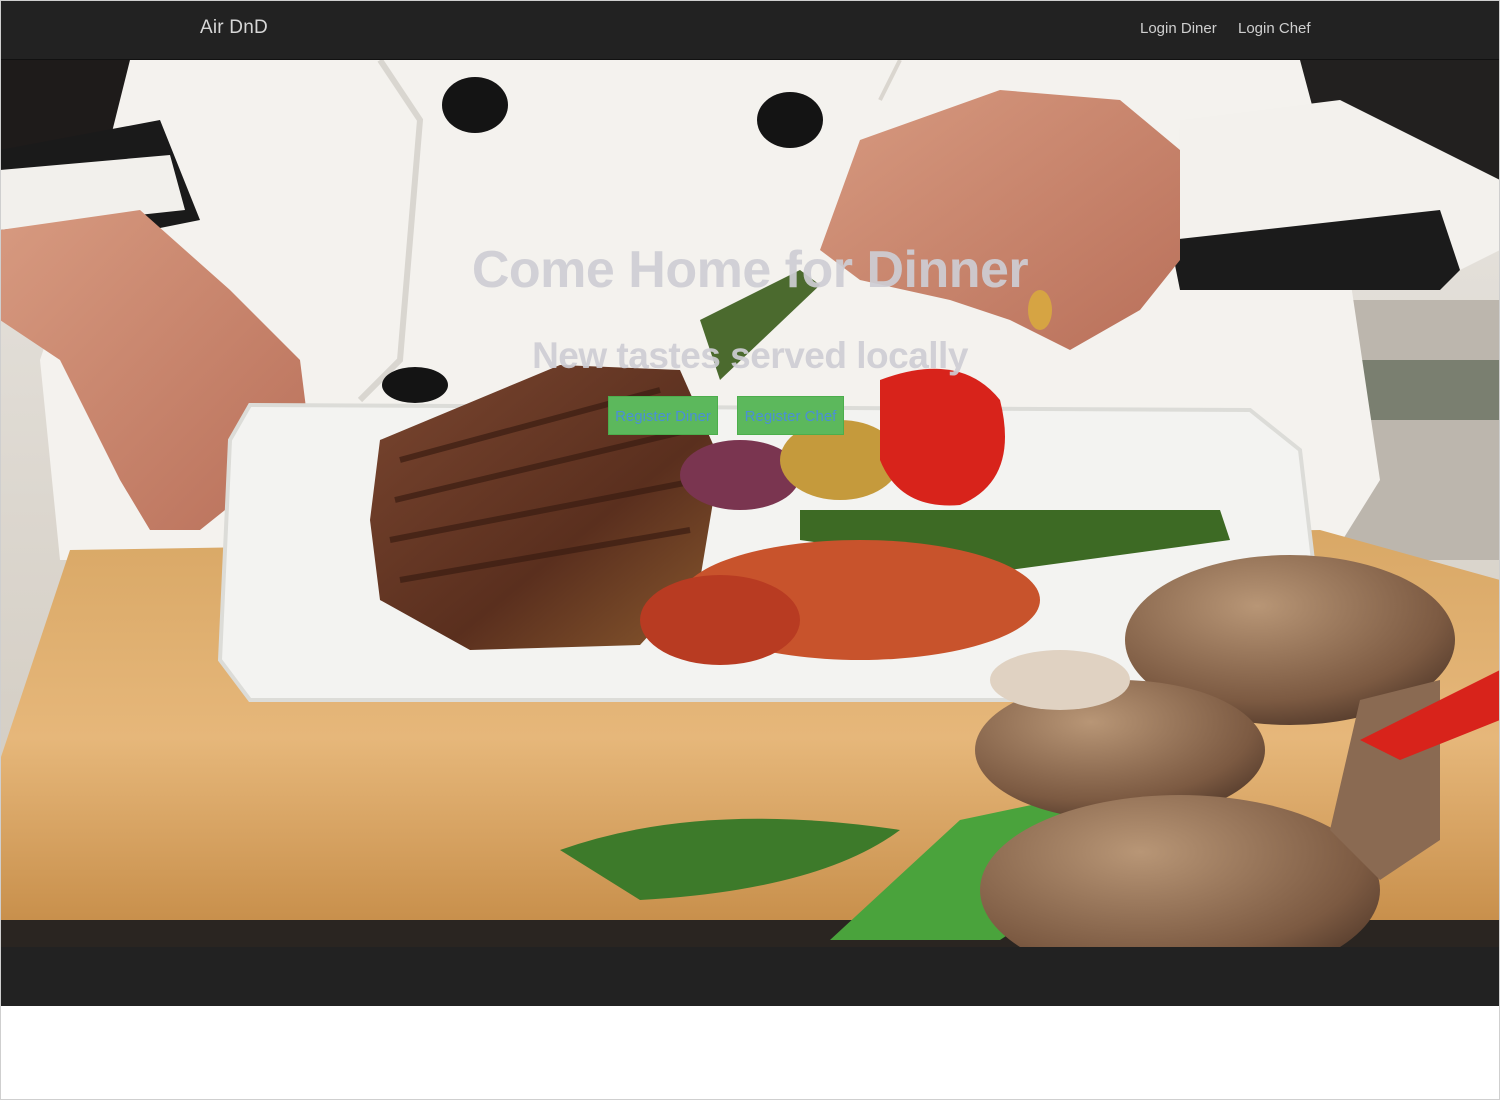 Image resolution: width=1500 pixels, height=1100 pixels. I want to click on hero-subtitle: New tastes served locally, so click(750, 355).